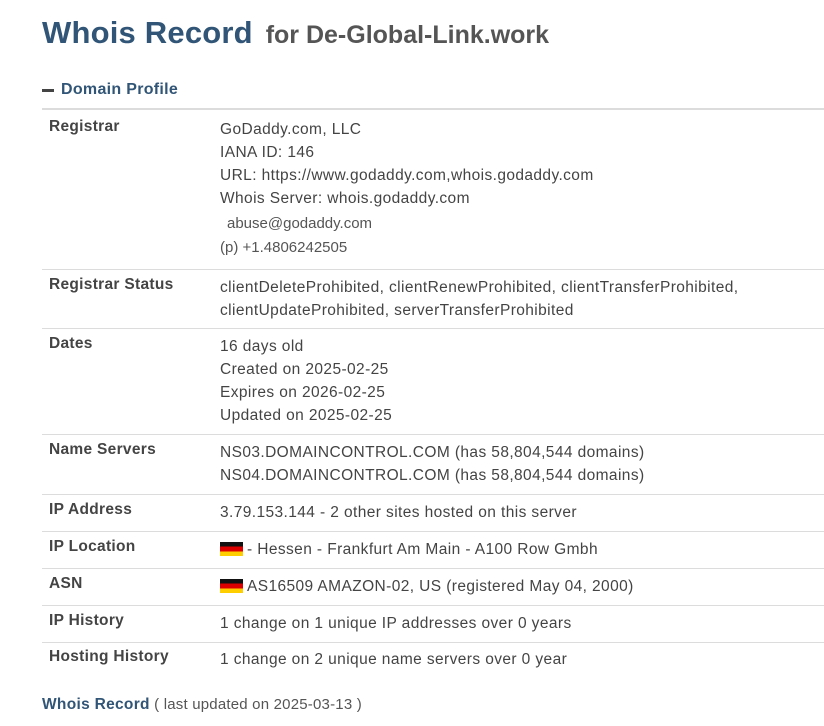 The width and height of the screenshot is (824, 726). Describe the element at coordinates (262, 346) in the screenshot. I see `domain-age: 16 days old` at that location.